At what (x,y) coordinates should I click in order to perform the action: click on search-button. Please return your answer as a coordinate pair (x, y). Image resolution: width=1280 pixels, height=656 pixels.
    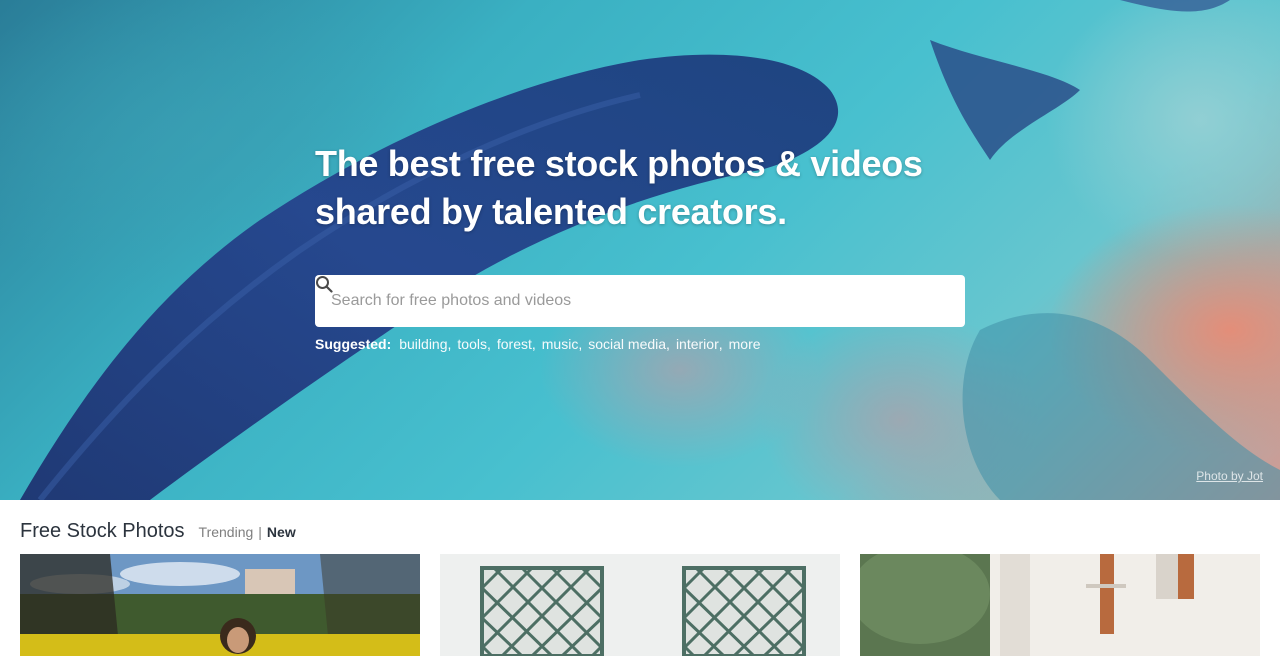
    Looking at the image, I should click on (631, 294).